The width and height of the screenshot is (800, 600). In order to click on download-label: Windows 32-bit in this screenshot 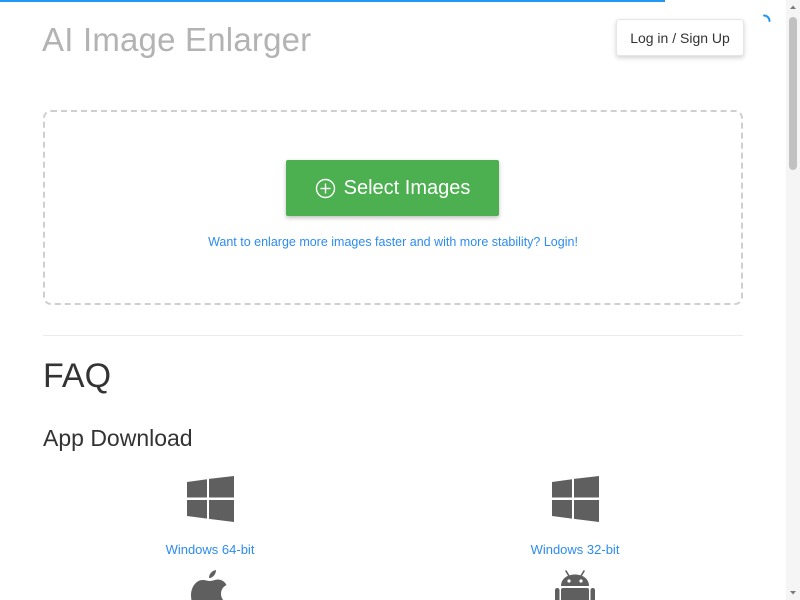, I will do `click(575, 549)`.